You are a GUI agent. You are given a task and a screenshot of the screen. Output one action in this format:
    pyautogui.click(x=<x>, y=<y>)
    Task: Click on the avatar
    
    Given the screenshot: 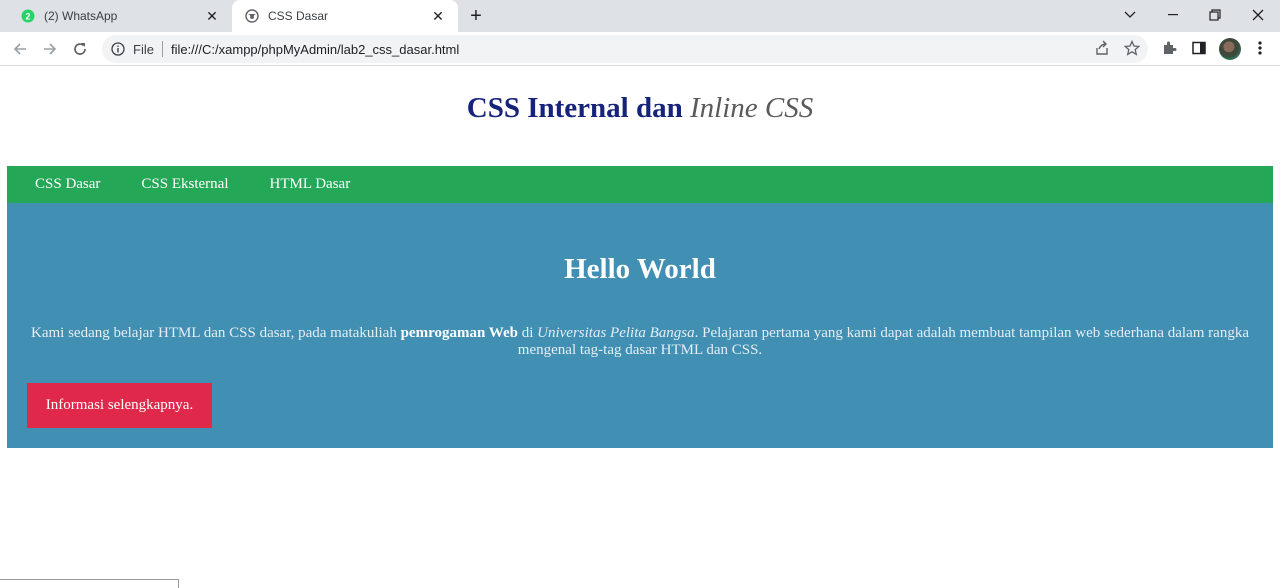 What is the action you would take?
    pyautogui.click(x=1230, y=49)
    